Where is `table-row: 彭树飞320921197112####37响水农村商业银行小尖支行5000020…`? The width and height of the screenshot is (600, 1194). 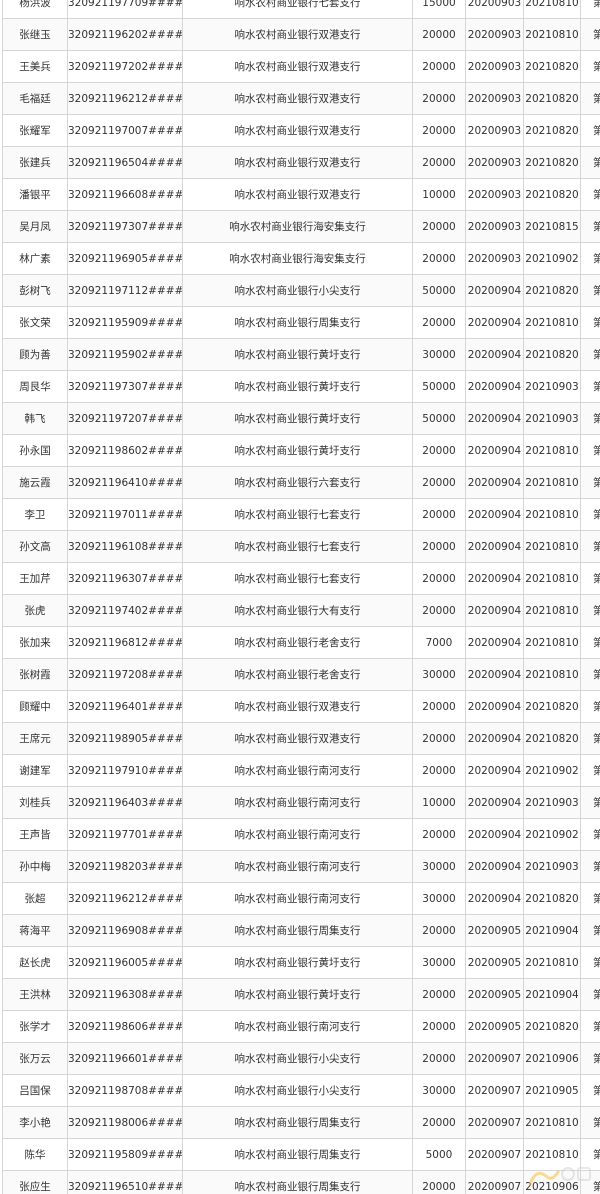
table-row: 彭树飞320921197112####37响水农村商业银行小尖支行5000020… is located at coordinates (301, 290).